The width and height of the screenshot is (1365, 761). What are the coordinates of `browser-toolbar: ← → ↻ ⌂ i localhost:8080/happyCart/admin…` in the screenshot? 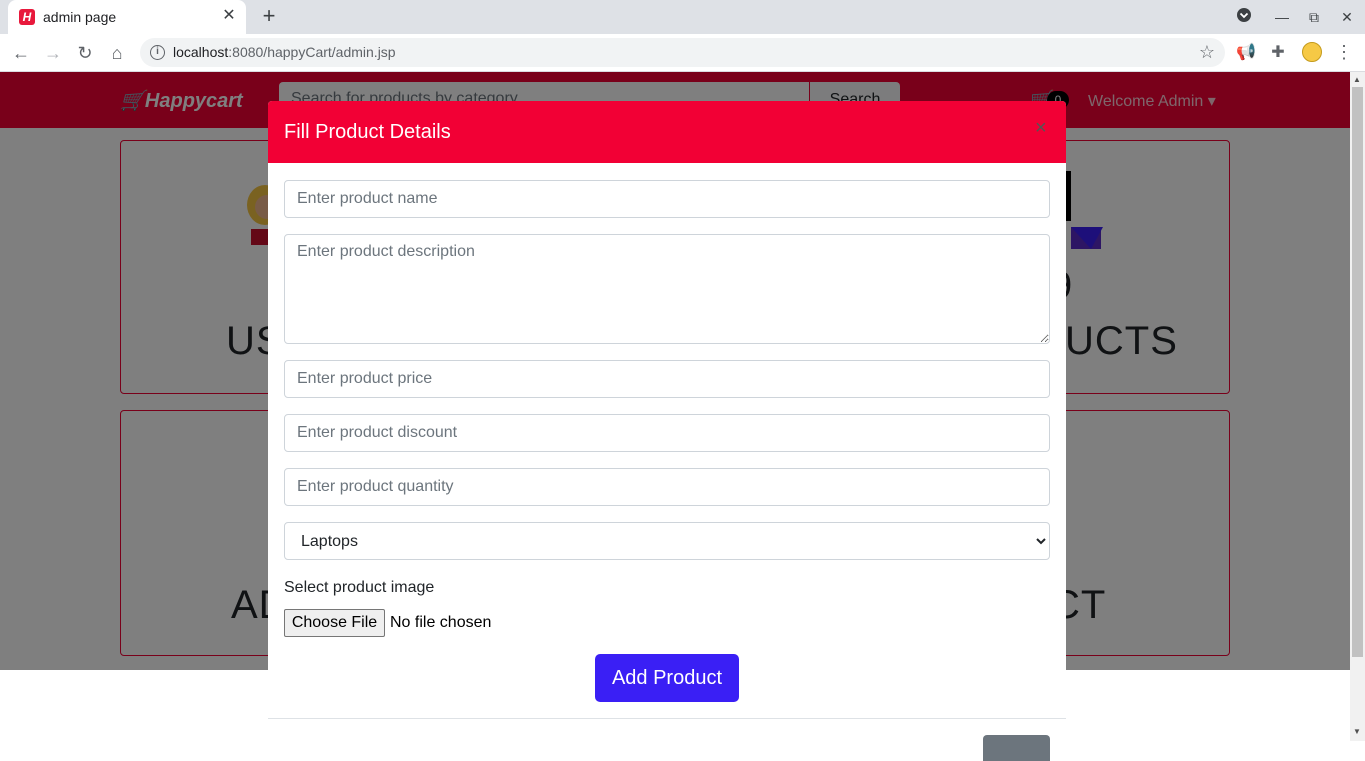 It's located at (682, 53).